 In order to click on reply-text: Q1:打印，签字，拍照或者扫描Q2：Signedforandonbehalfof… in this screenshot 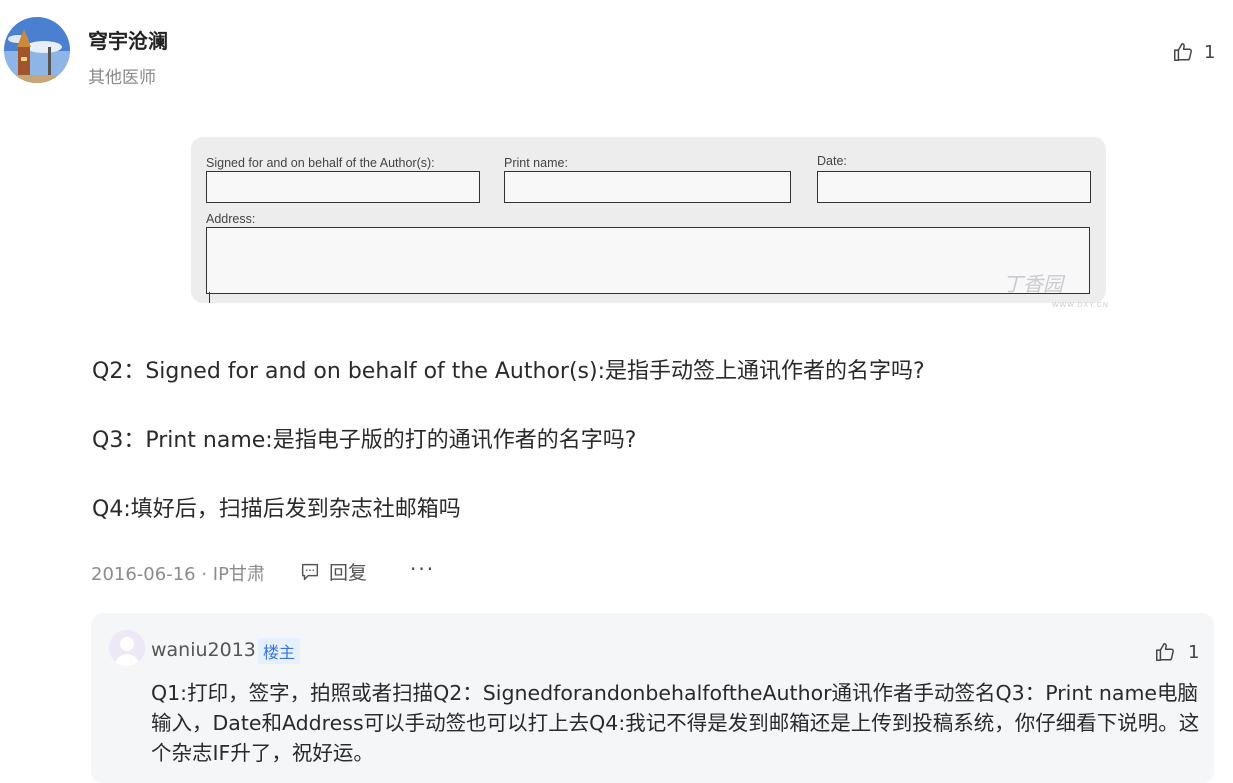, I will do `click(675, 723)`.